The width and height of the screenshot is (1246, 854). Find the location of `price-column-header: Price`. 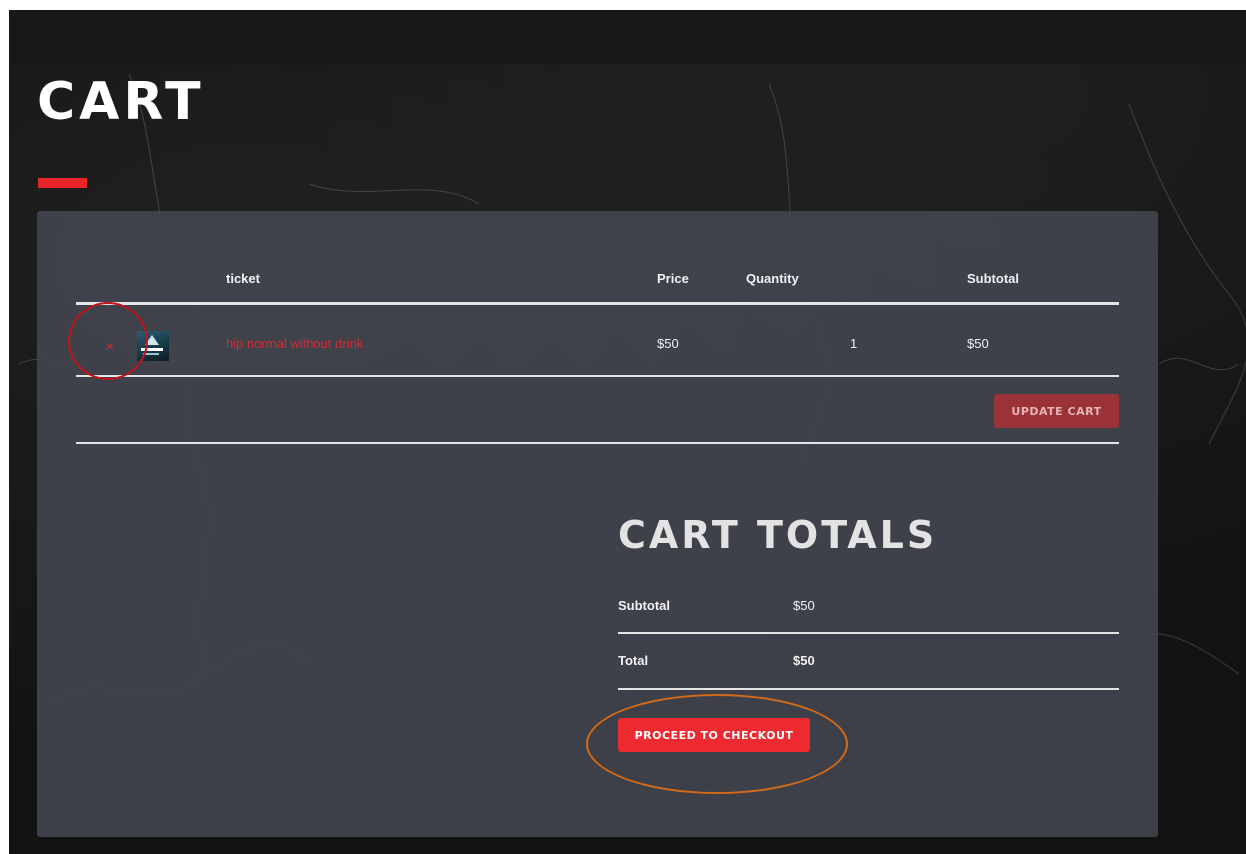

price-column-header: Price is located at coordinates (673, 278).